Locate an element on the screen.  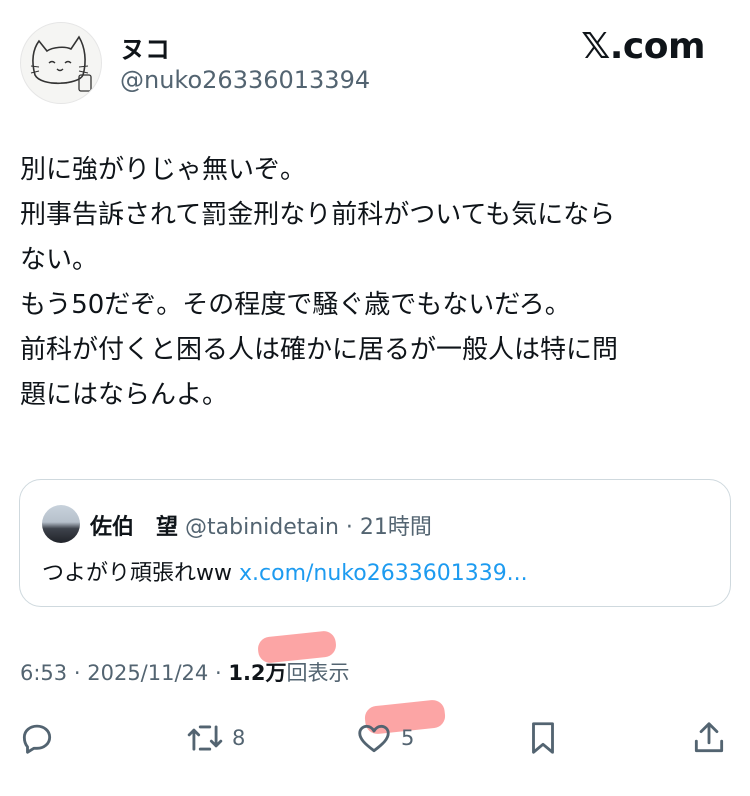
cat-drawing-icon is located at coordinates (61, 63).